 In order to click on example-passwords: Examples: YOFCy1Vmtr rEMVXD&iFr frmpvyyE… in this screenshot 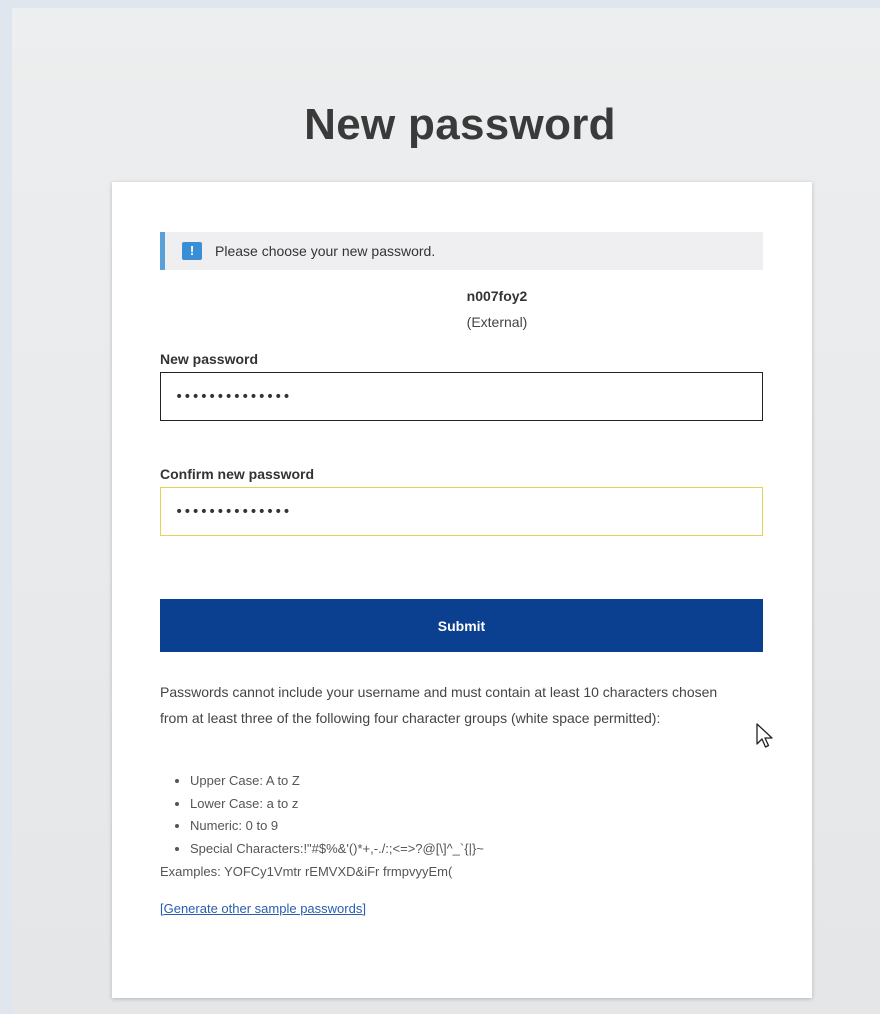, I will do `click(306, 871)`.